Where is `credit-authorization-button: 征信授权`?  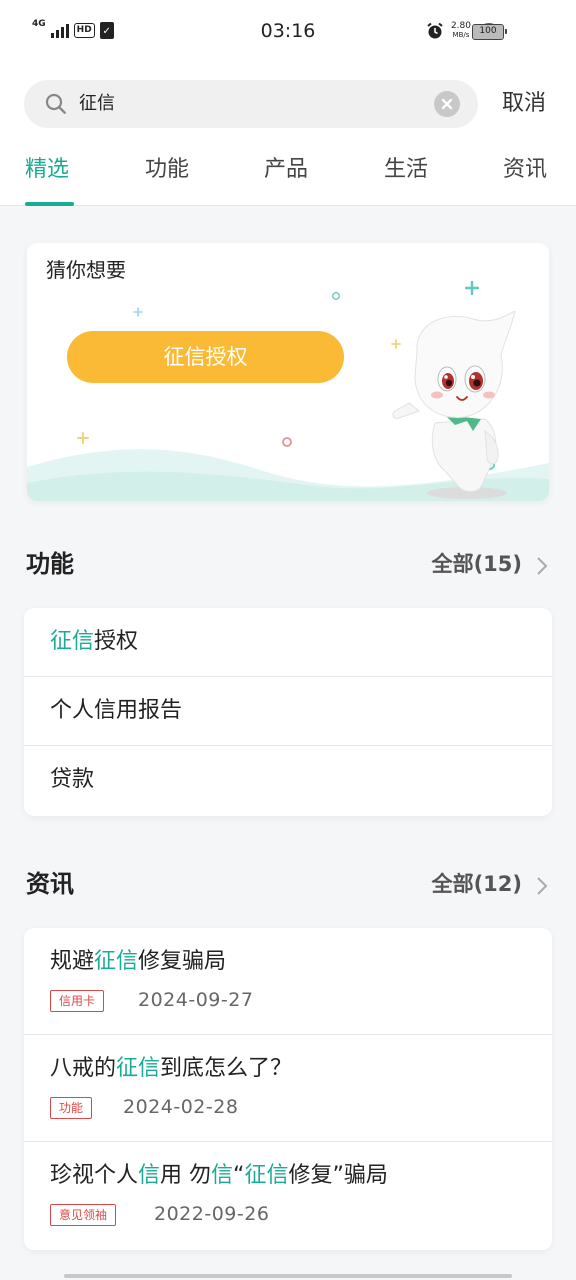
credit-authorization-button: 征信授权 is located at coordinates (205, 357).